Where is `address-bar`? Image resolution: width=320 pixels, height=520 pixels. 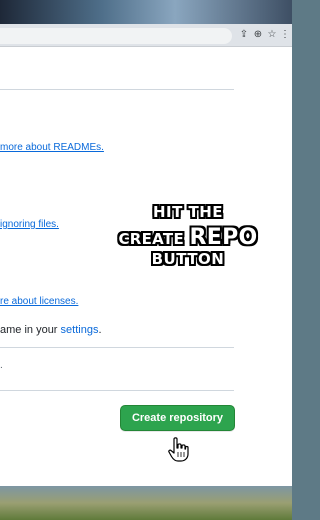
address-bar is located at coordinates (116, 36).